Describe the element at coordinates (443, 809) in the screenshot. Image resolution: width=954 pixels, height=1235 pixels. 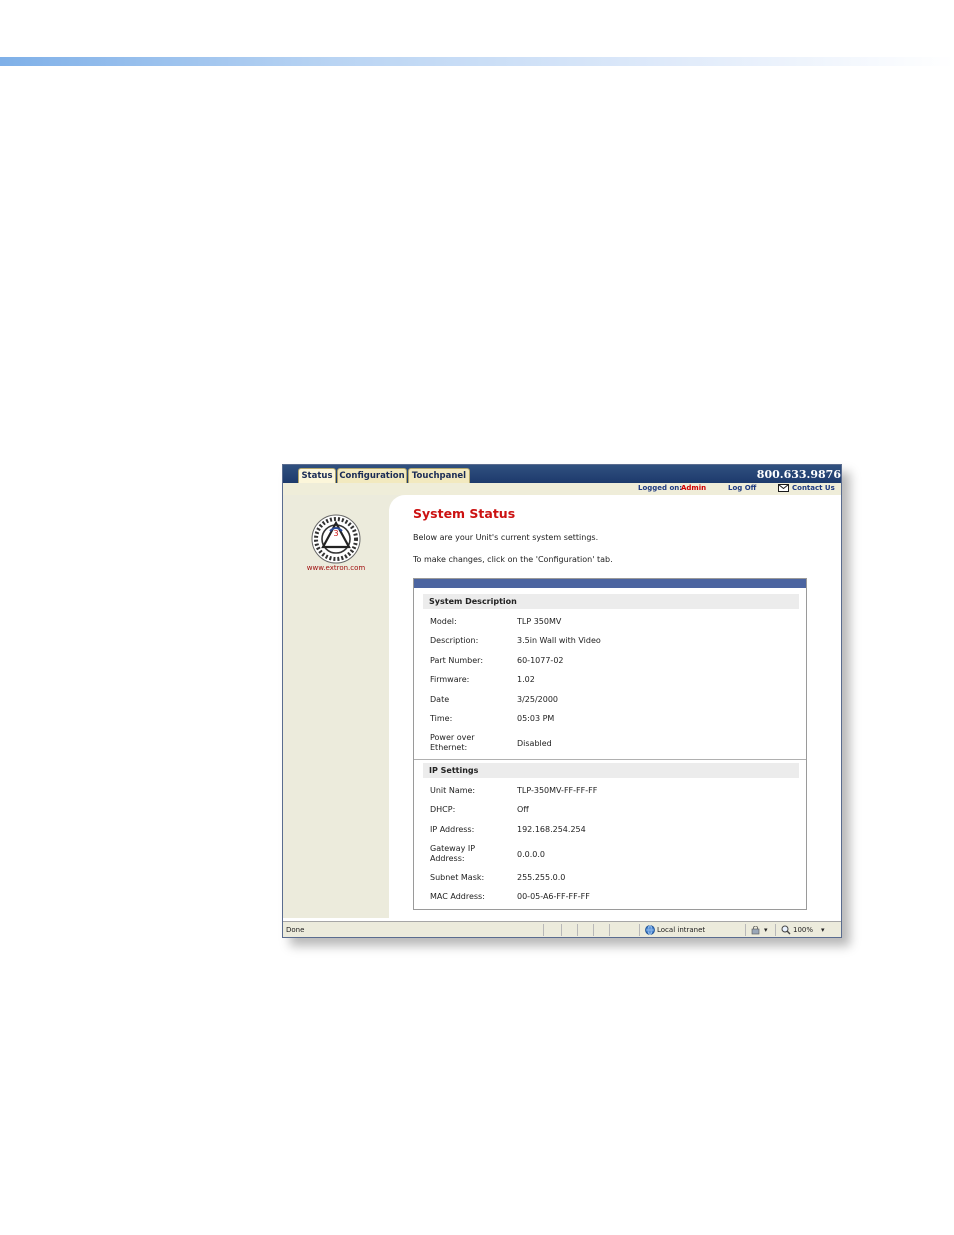
I see `row-label: DHCP:` at that location.